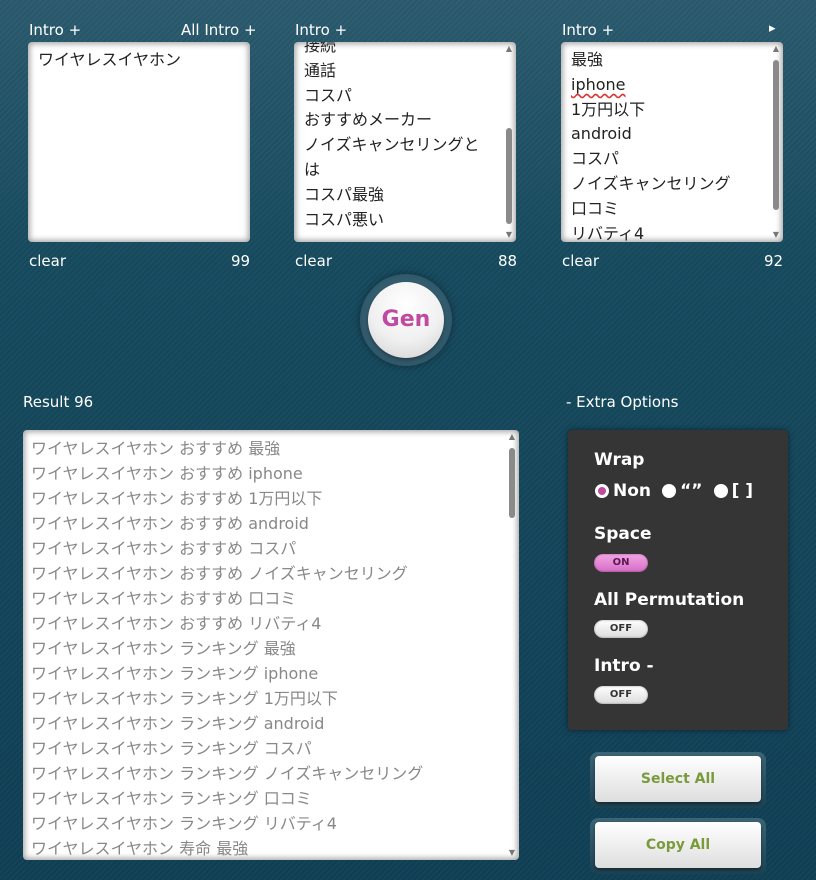 This screenshot has width=816, height=880. What do you see at coordinates (219, 30) in the screenshot?
I see `col1-all-intro-add-link: All Intro +` at bounding box center [219, 30].